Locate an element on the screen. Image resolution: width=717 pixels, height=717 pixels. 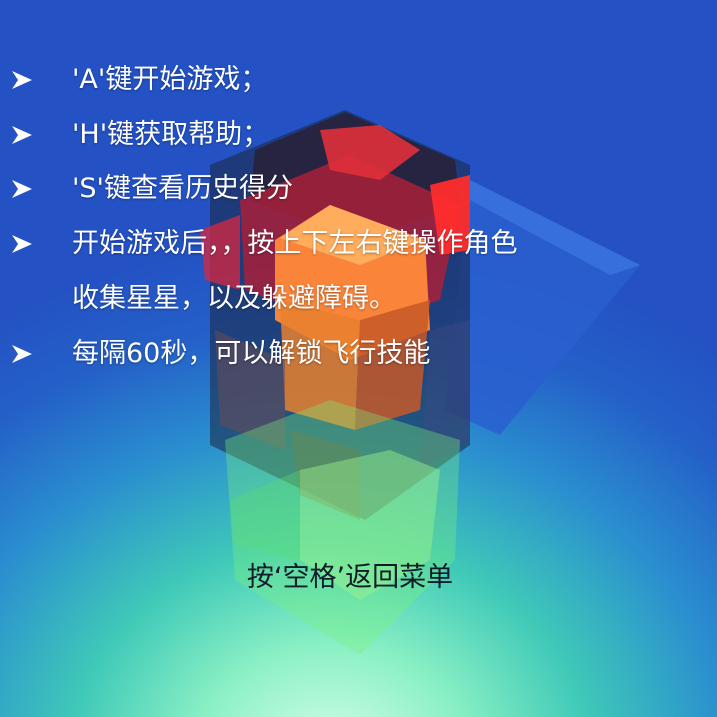
instruction-text: 收集星星，以及躲避障碍。 is located at coordinates (234, 298).